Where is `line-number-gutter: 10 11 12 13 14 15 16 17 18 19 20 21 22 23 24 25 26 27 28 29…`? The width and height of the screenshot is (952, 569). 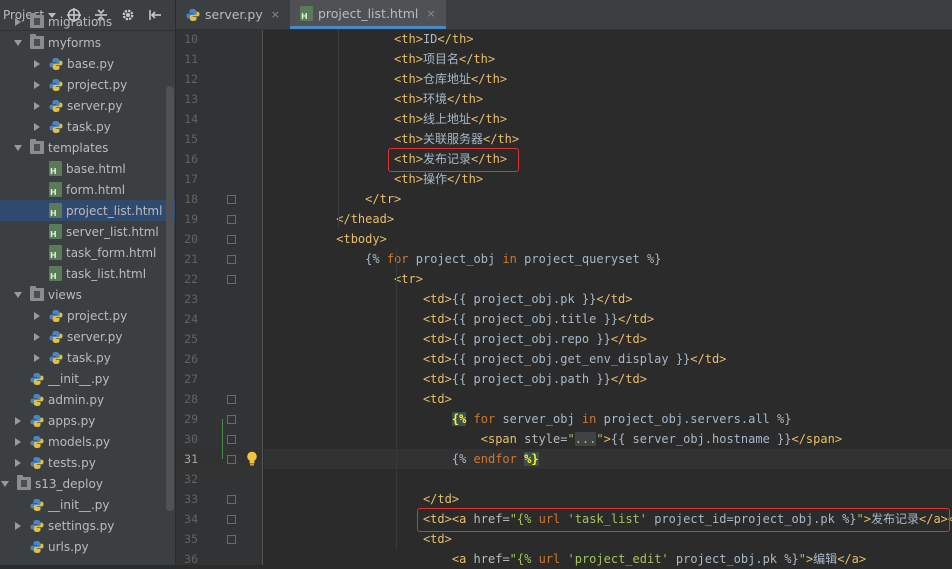
line-number-gutter: 10 11 12 13 14 15 16 17 18 19 20 21 22 23 24 25 26 27 28 29… is located at coordinates (219, 298).